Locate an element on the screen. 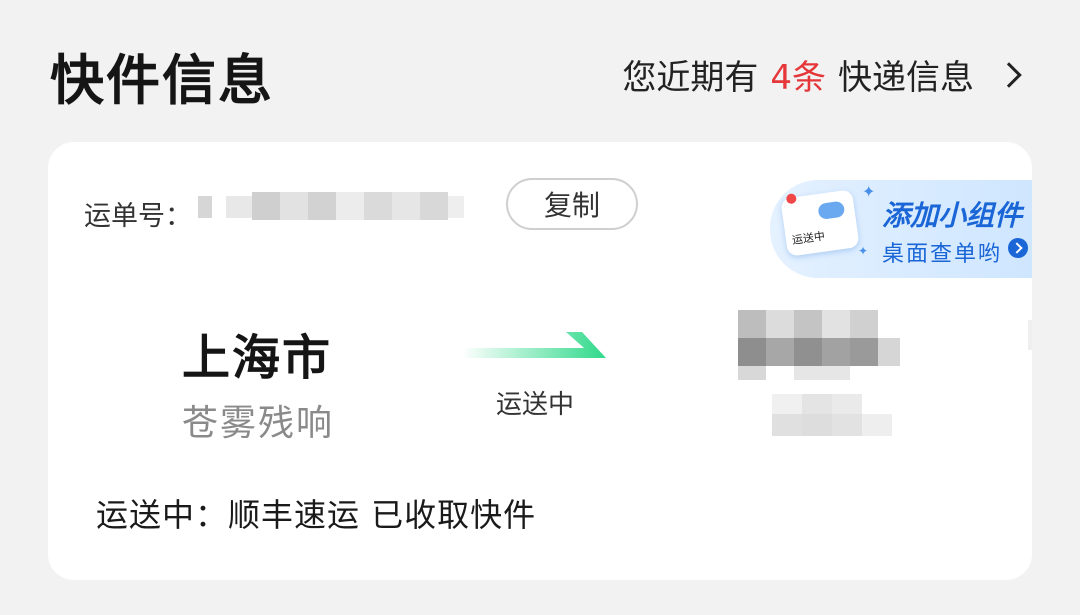  page-title: 快件信息 is located at coordinates (162, 80).